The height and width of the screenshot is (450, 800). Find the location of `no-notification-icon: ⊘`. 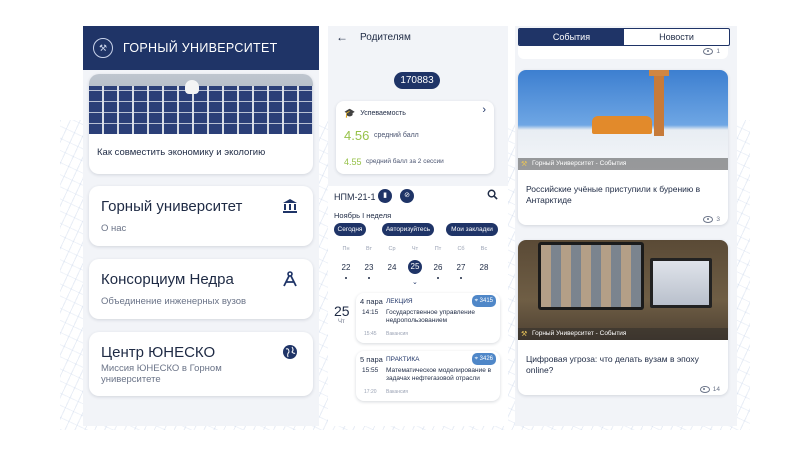

no-notification-icon: ⊘ is located at coordinates (407, 196).